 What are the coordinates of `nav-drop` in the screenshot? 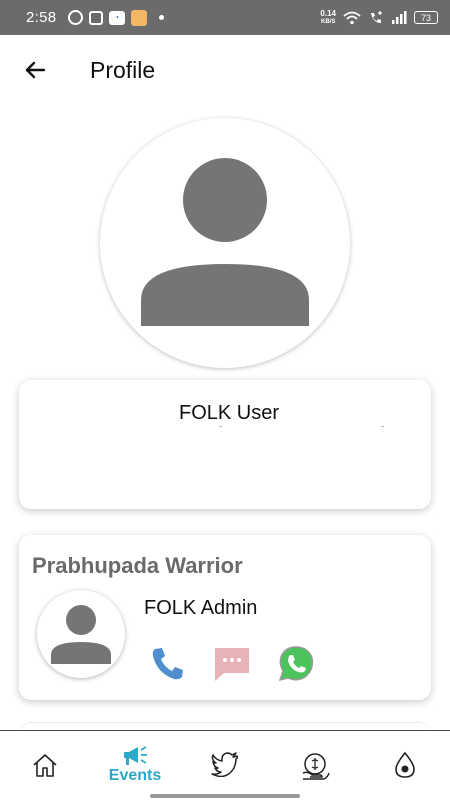 It's located at (405, 765).